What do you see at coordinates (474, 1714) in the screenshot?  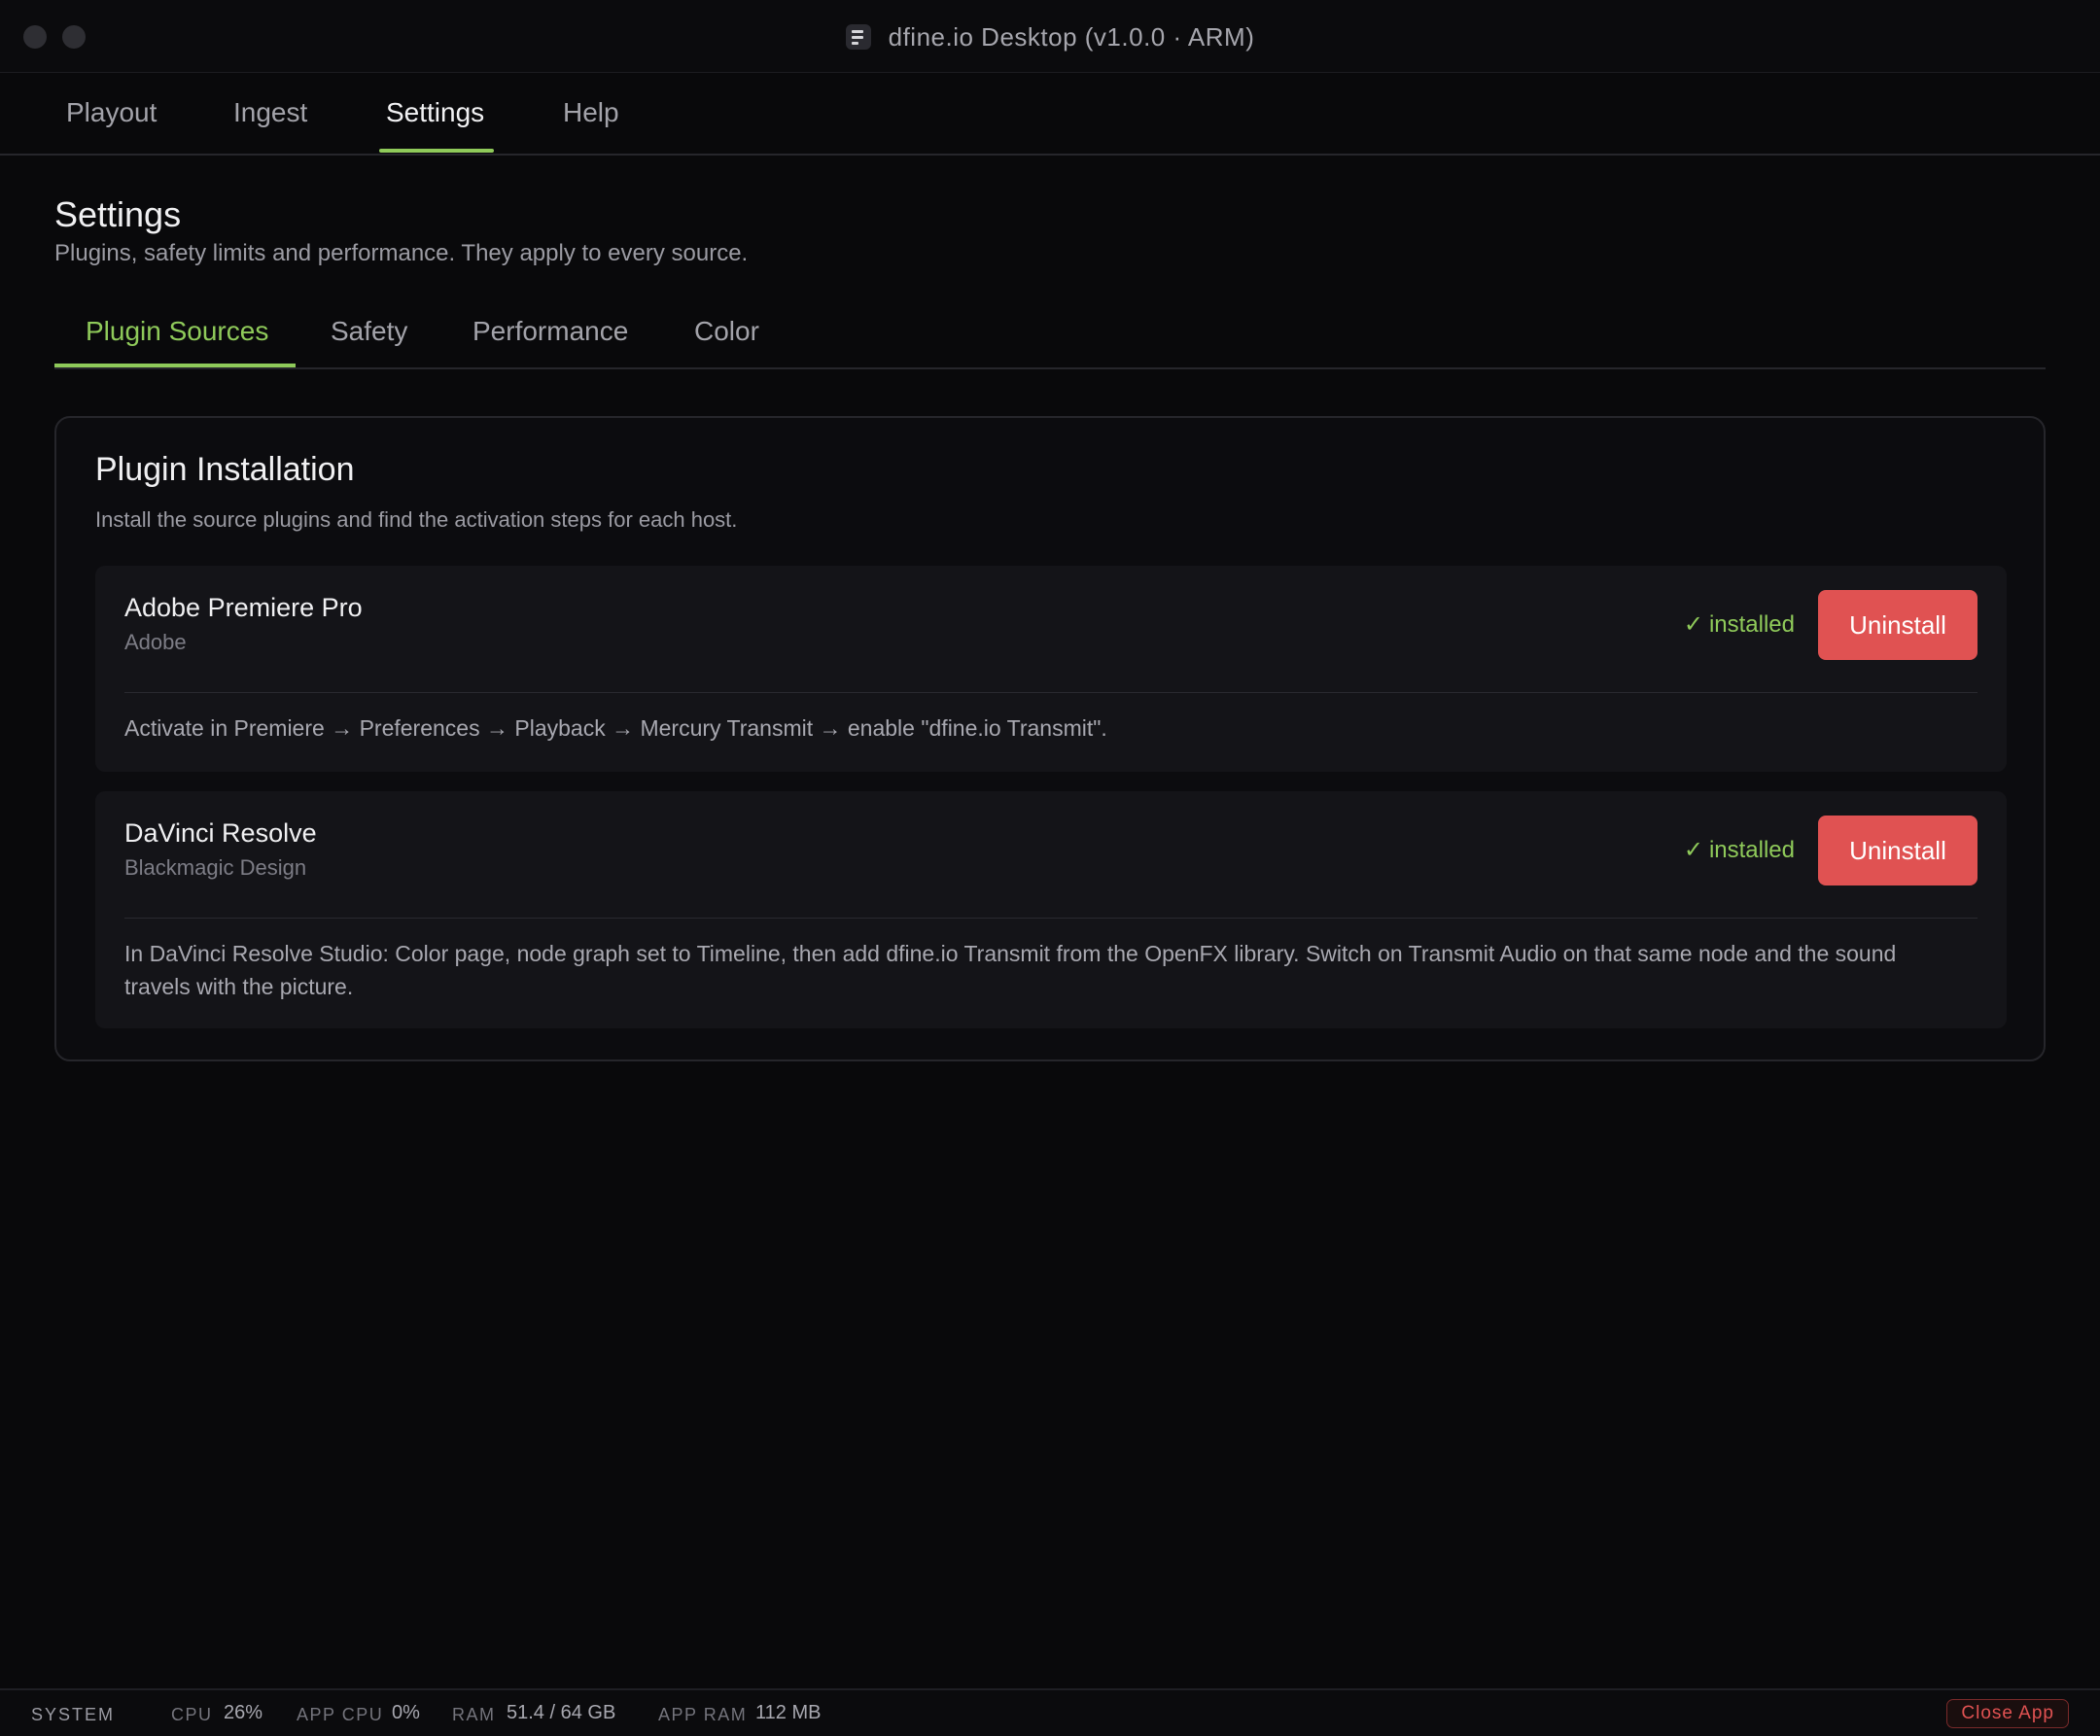 I see `ram-label: RAM` at bounding box center [474, 1714].